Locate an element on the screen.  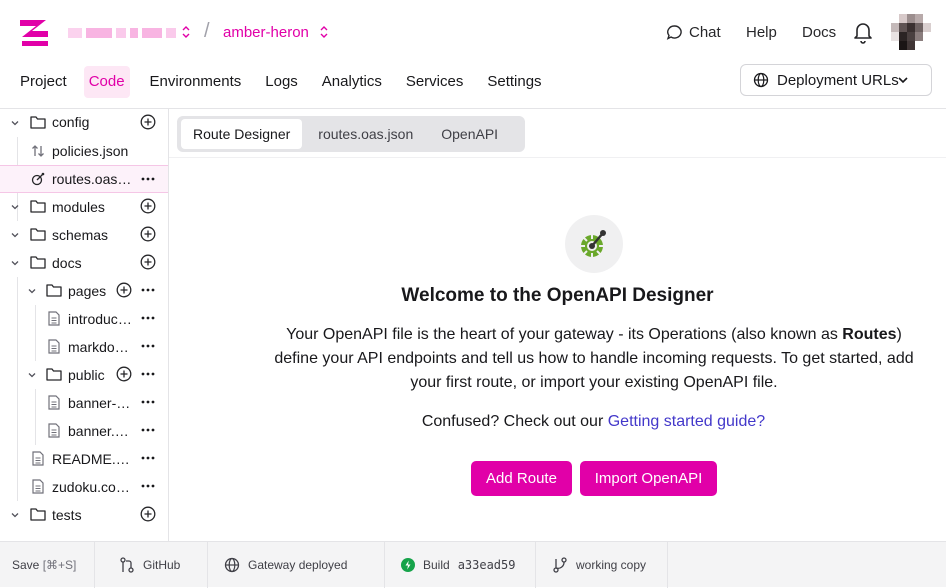
branch-status: working copy is located at coordinates (602, 565).